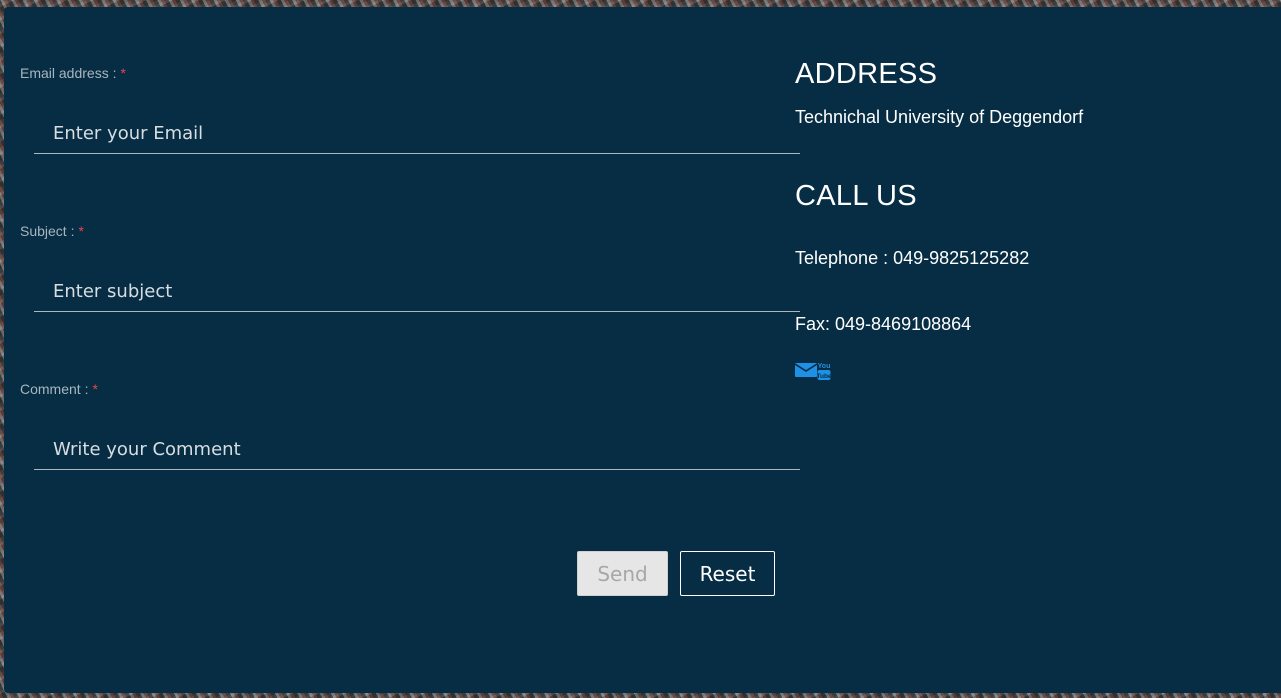 Image resolution: width=1281 pixels, height=698 pixels. What do you see at coordinates (727, 573) in the screenshot?
I see `reset-button: Reset` at bounding box center [727, 573].